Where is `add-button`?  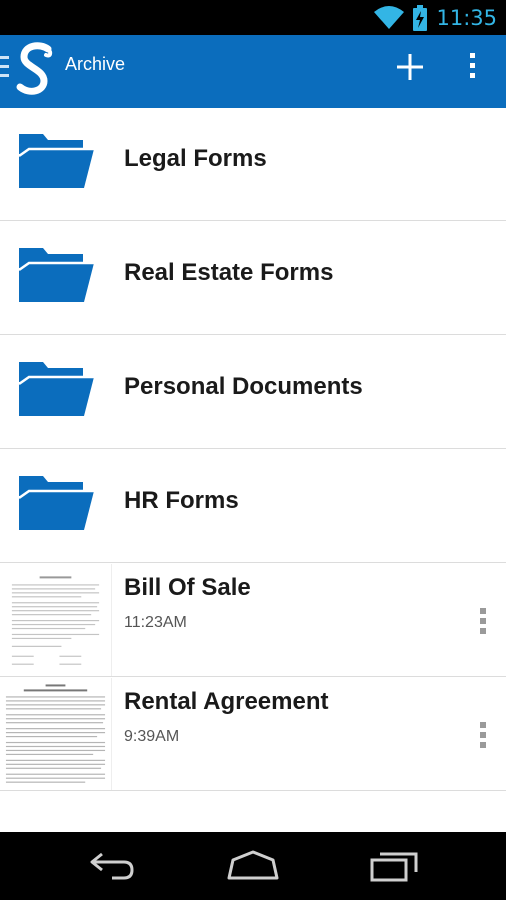
add-button is located at coordinates (410, 67).